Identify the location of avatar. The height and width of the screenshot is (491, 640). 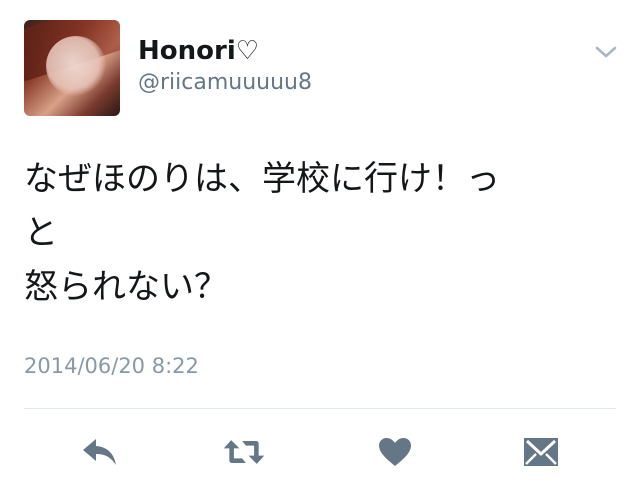
(72, 68).